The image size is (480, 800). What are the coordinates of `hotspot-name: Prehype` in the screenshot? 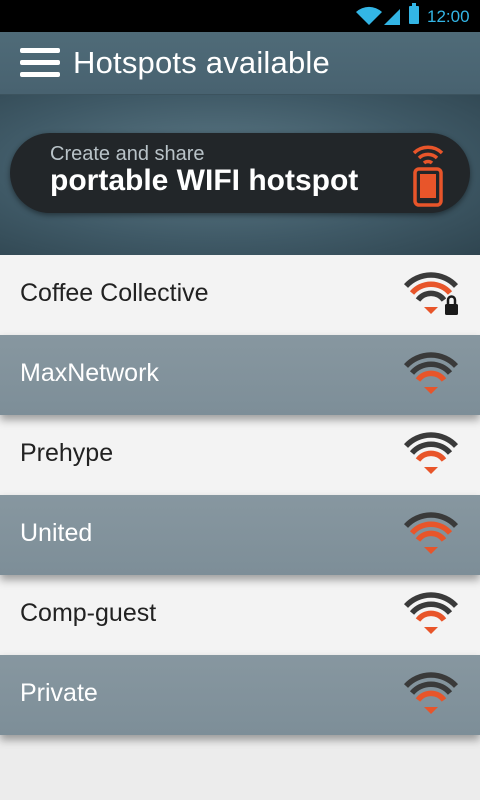 It's located at (67, 453).